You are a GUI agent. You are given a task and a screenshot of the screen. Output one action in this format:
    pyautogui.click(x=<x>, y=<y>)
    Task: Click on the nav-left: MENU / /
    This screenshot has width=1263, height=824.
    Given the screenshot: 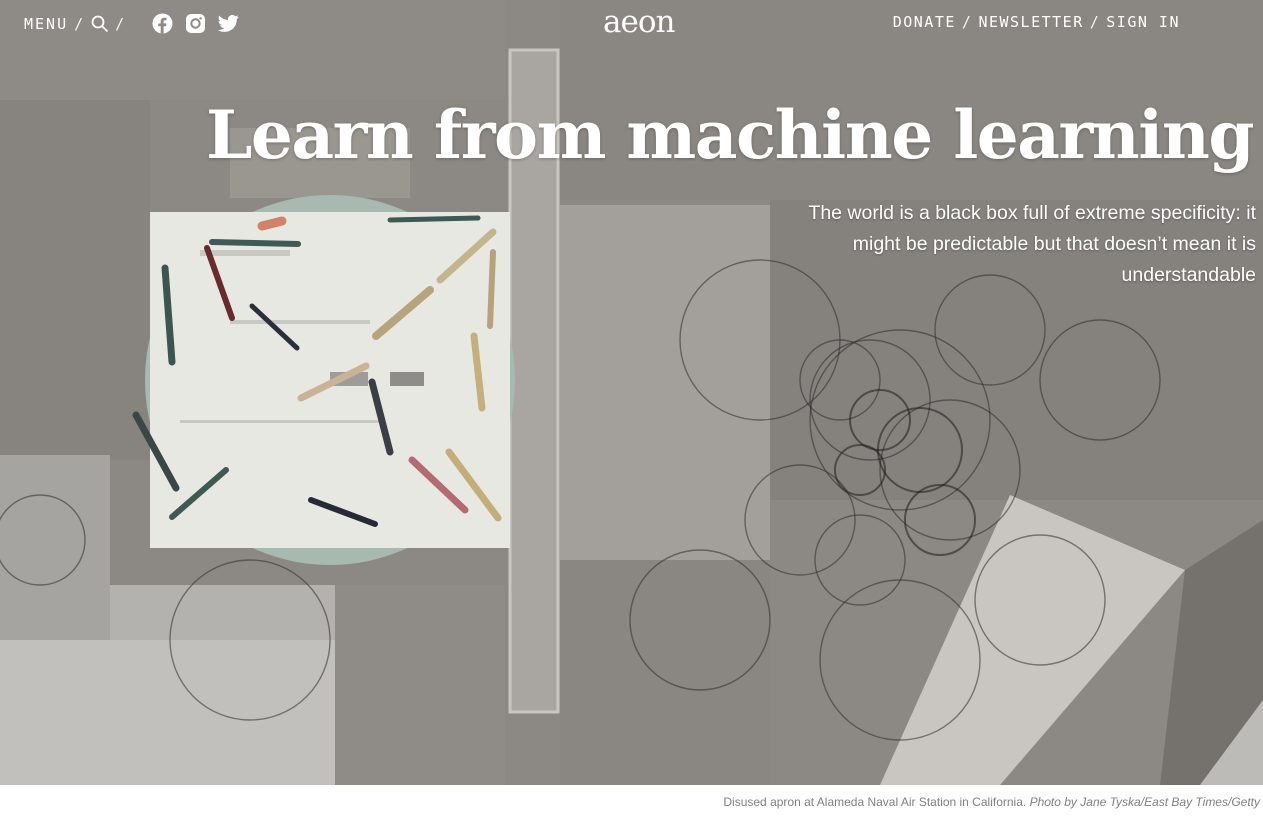 What is the action you would take?
    pyautogui.click(x=131, y=23)
    